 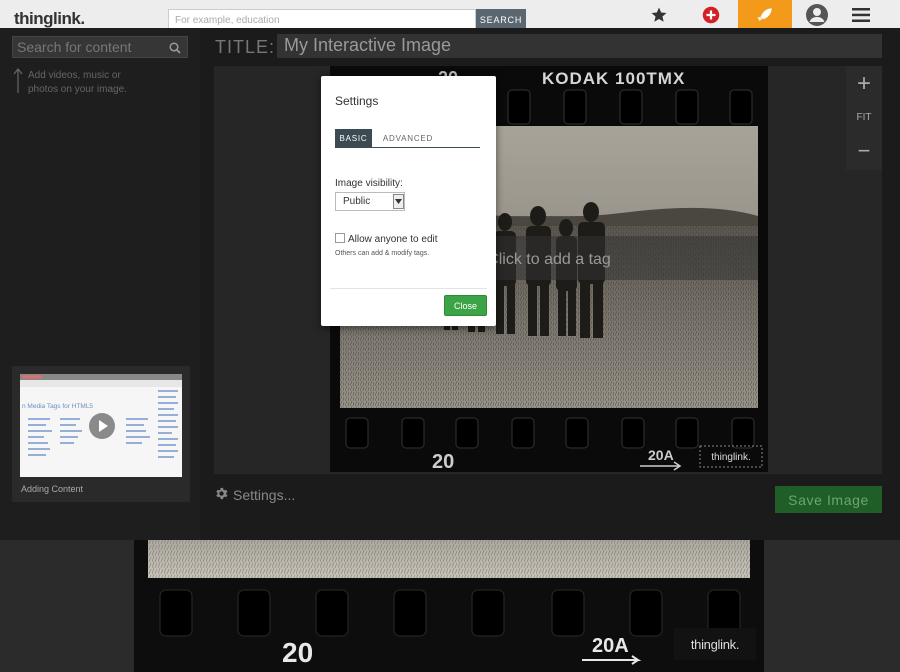 I want to click on tab-basic: BASIC, so click(x=353, y=138).